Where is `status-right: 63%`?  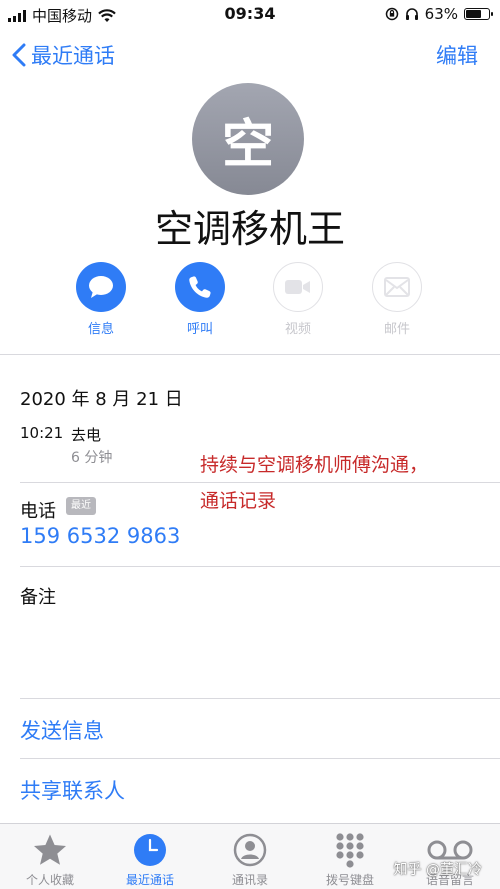 status-right: 63% is located at coordinates (439, 14).